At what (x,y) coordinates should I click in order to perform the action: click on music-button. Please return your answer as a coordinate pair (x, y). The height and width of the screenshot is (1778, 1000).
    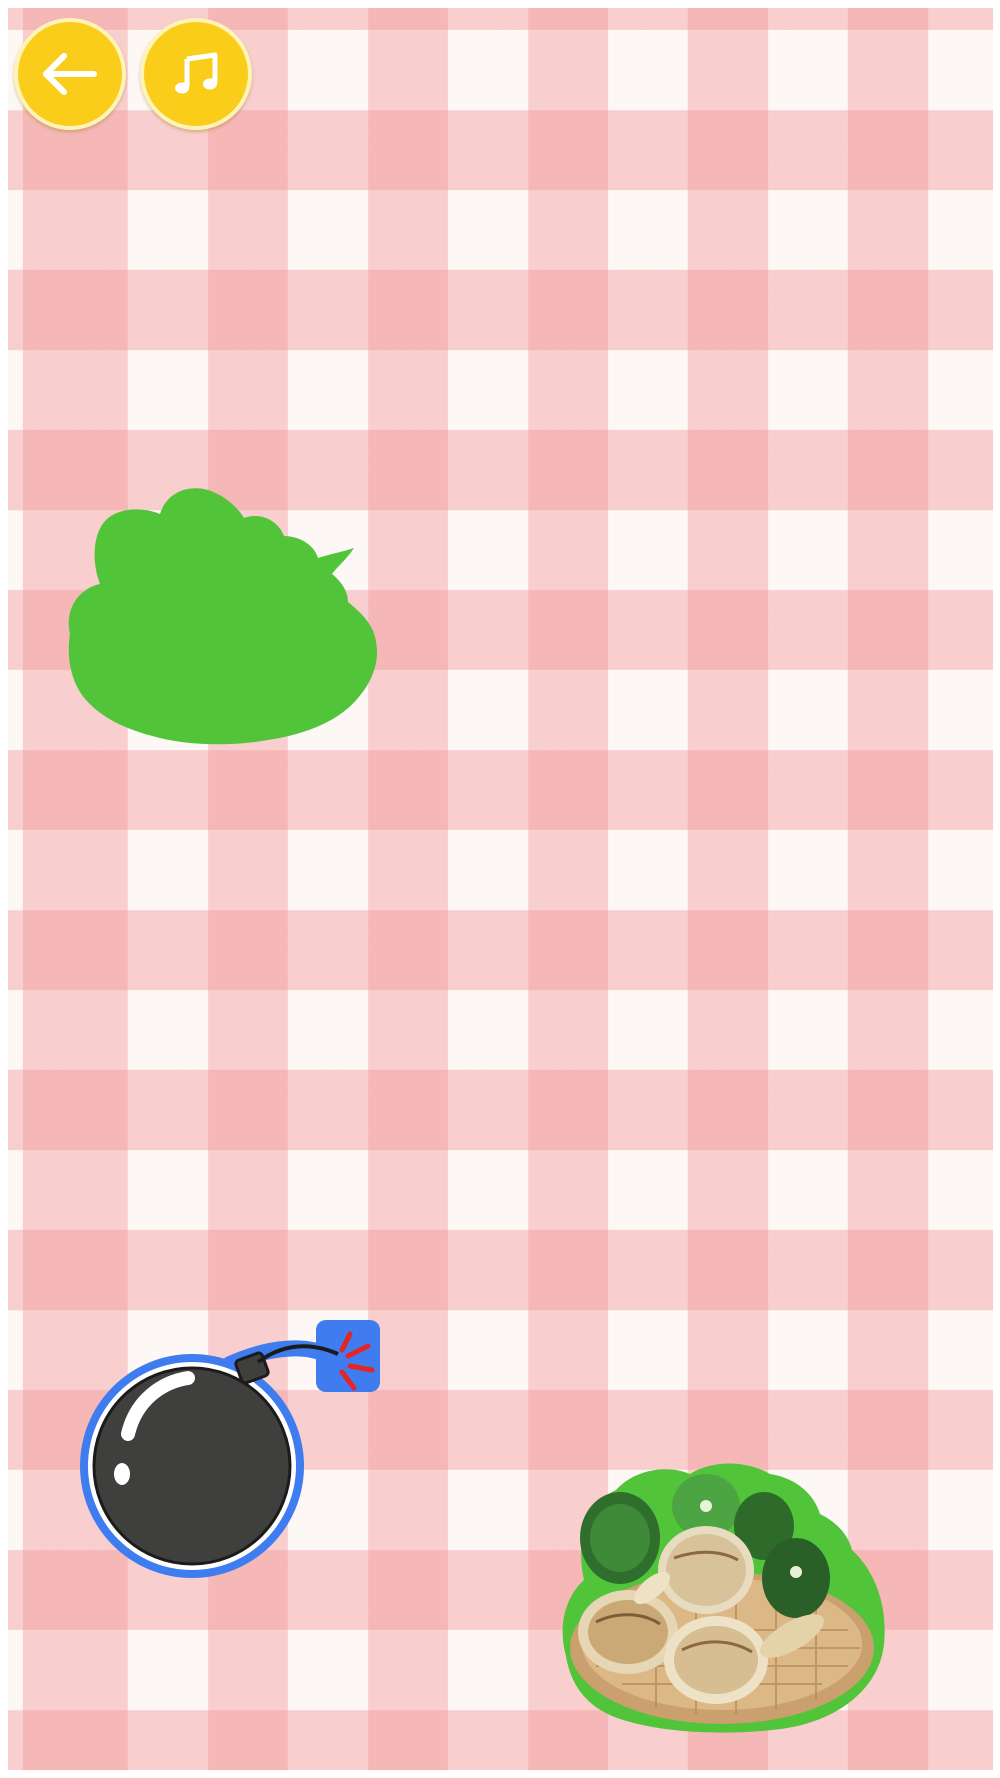
    Looking at the image, I should click on (196, 74).